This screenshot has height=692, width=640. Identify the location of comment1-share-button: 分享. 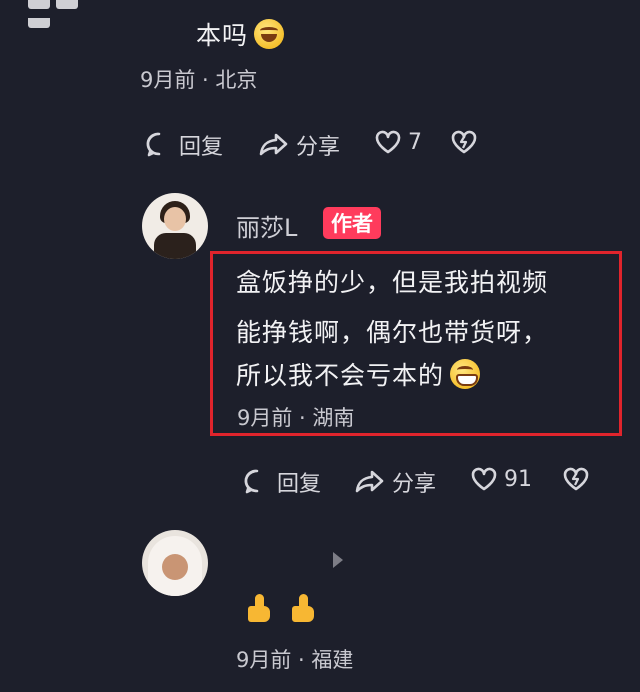
(299, 145).